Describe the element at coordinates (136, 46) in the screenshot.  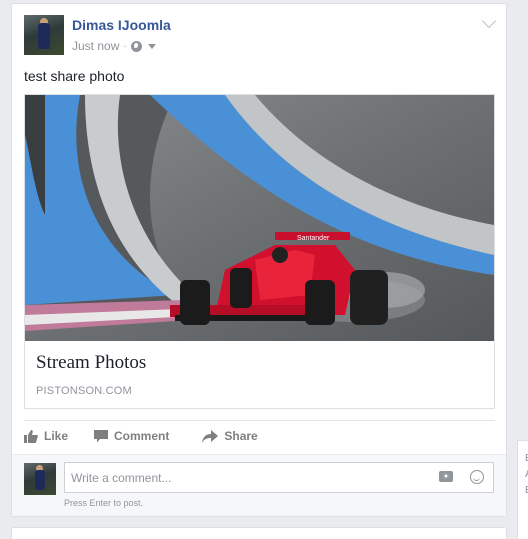
I see `globe-icon` at that location.